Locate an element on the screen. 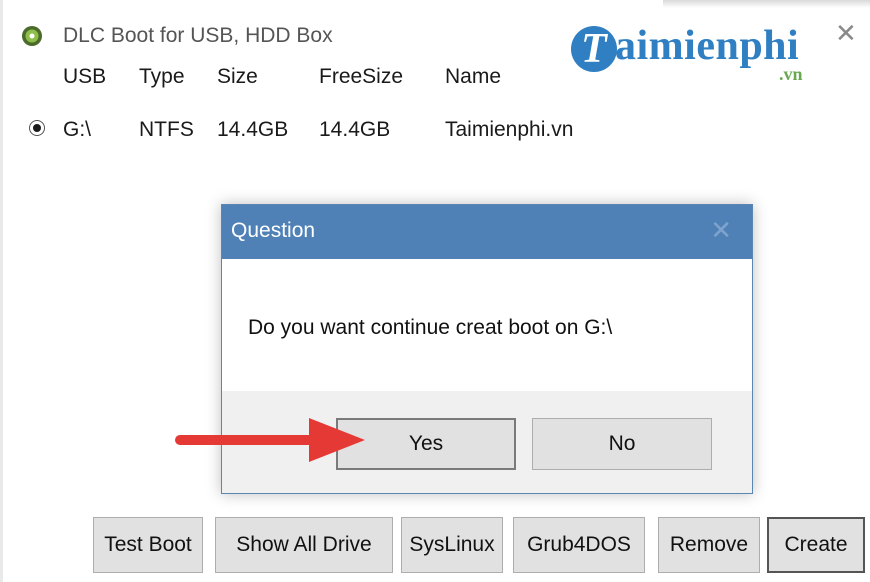 The height and width of the screenshot is (582, 870). no-button: No is located at coordinates (622, 444).